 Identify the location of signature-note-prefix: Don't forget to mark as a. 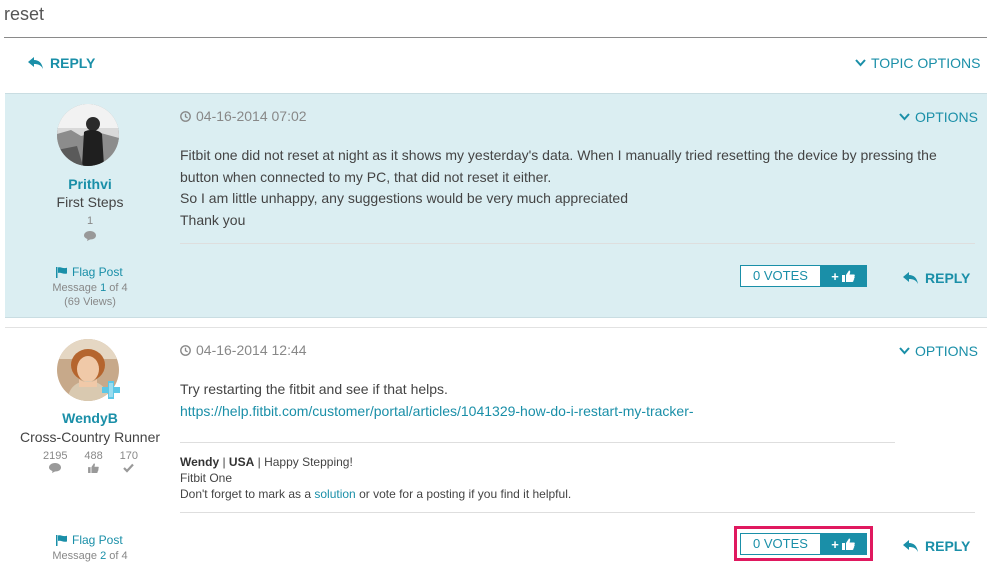
(247, 494).